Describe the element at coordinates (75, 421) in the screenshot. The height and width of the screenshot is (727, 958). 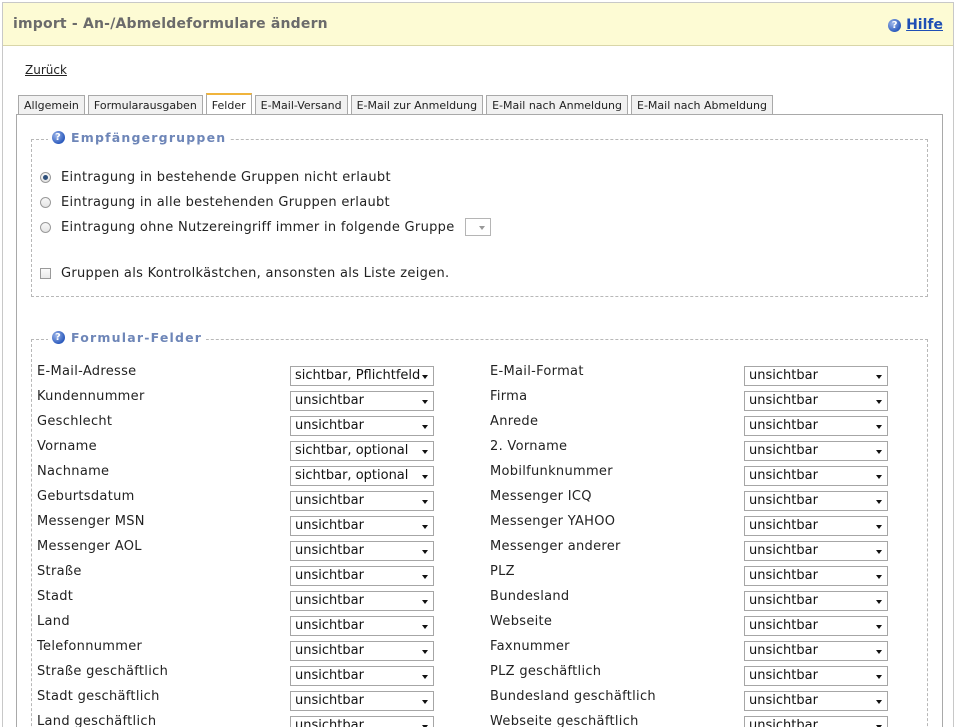
I see `field-label-left: Geschlecht` at that location.